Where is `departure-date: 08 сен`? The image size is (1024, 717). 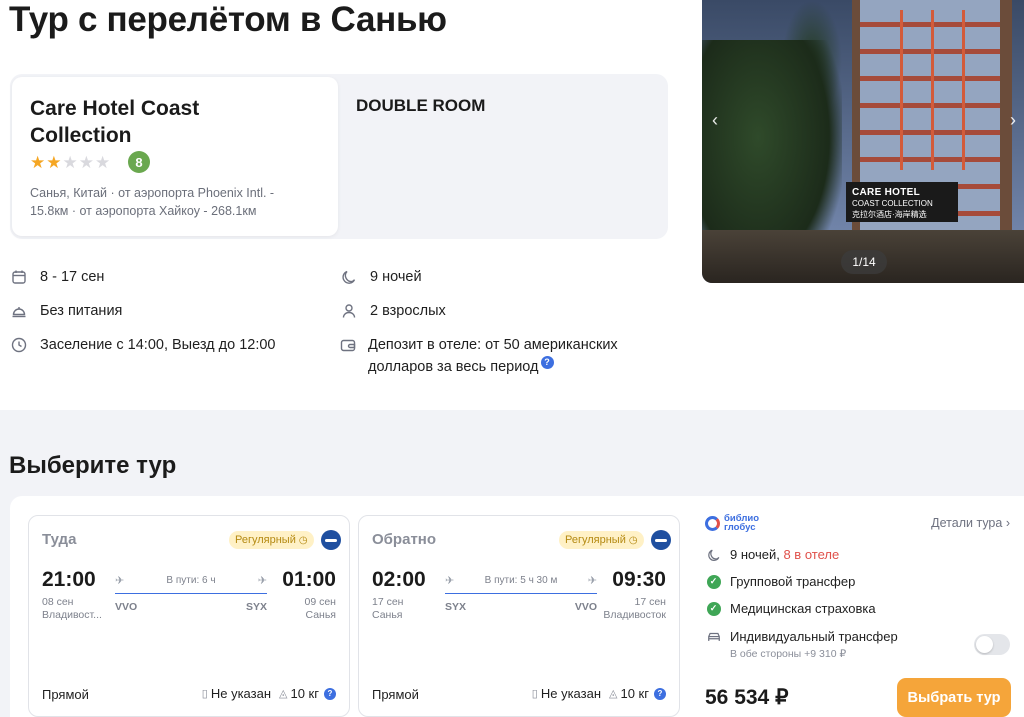 departure-date: 08 сен is located at coordinates (58, 602).